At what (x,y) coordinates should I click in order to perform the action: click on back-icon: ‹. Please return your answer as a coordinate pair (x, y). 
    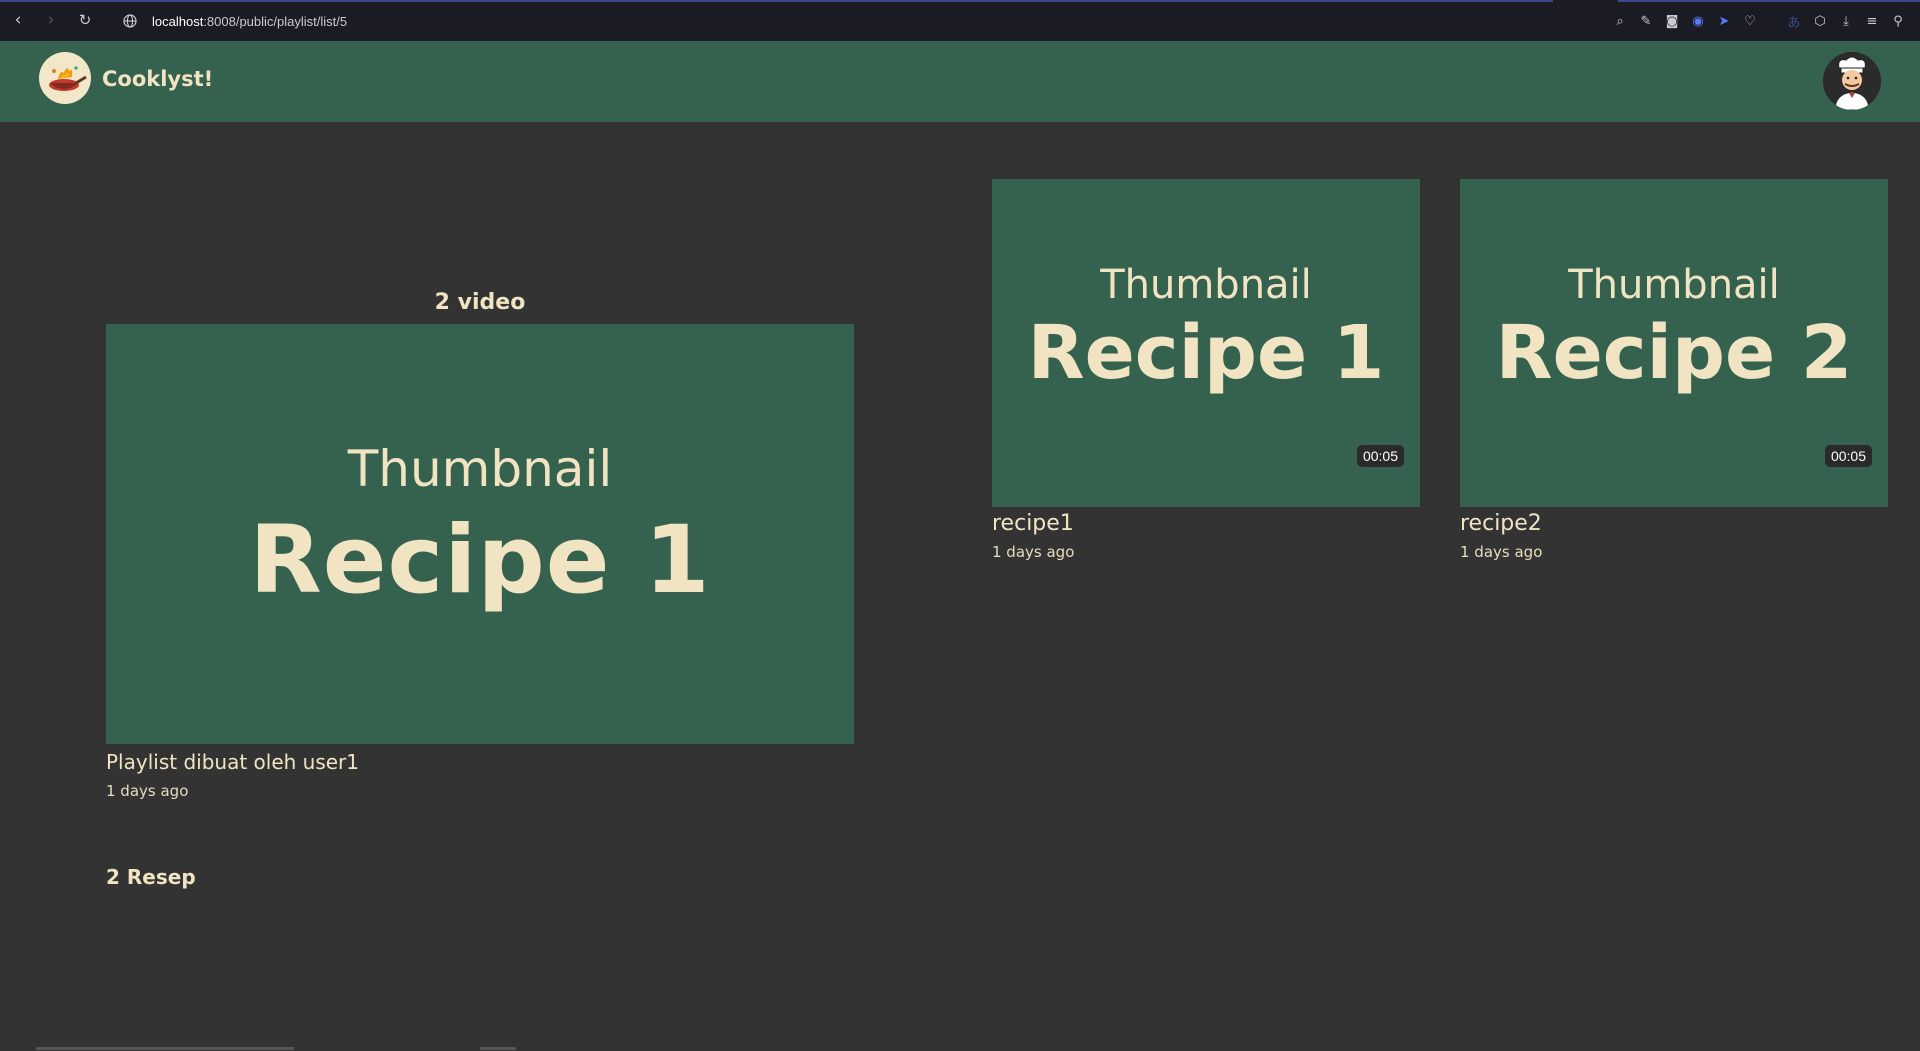
    Looking at the image, I should click on (18, 20).